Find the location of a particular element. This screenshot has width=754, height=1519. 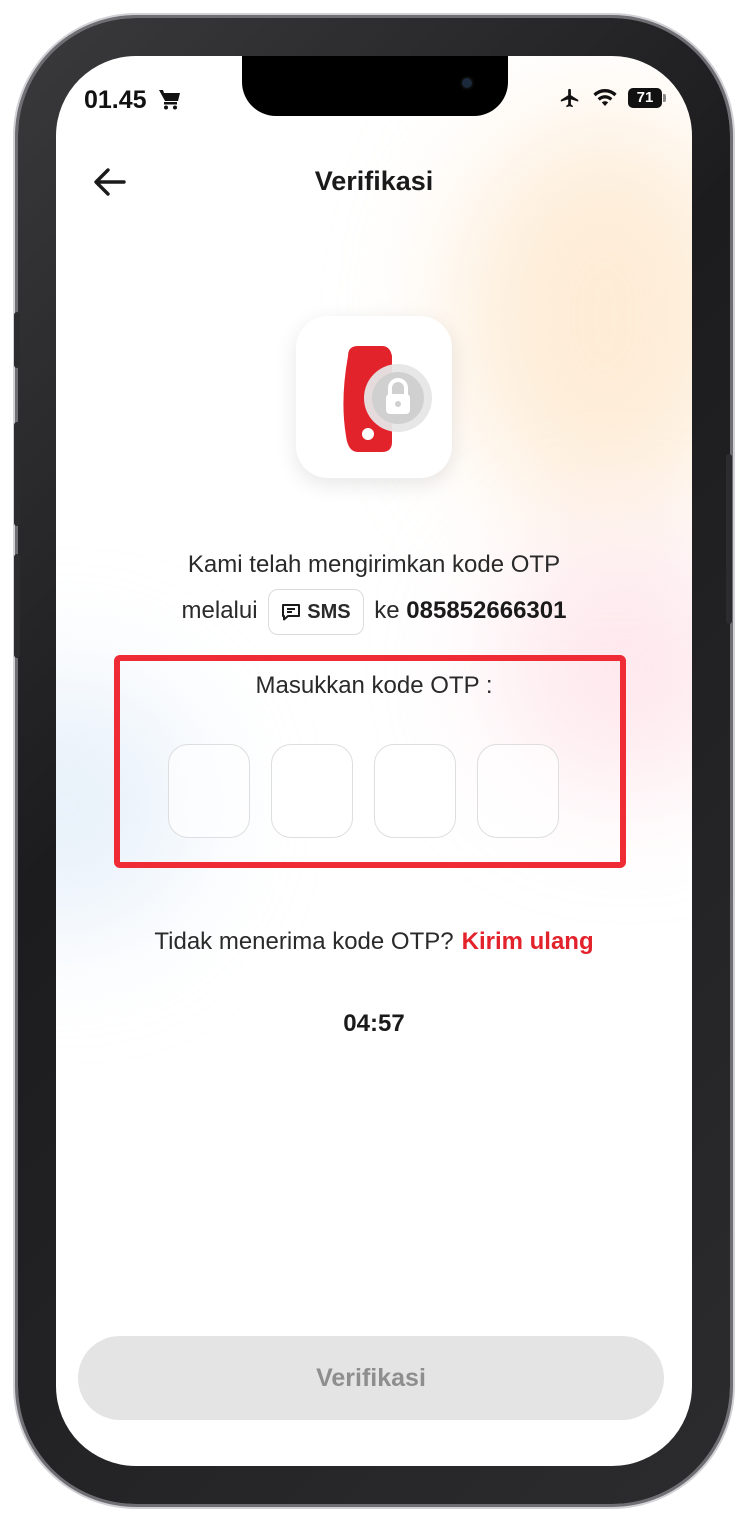

resend-row: Tidak menerima kode OTP? Kirim ulang is located at coordinates (374, 941).